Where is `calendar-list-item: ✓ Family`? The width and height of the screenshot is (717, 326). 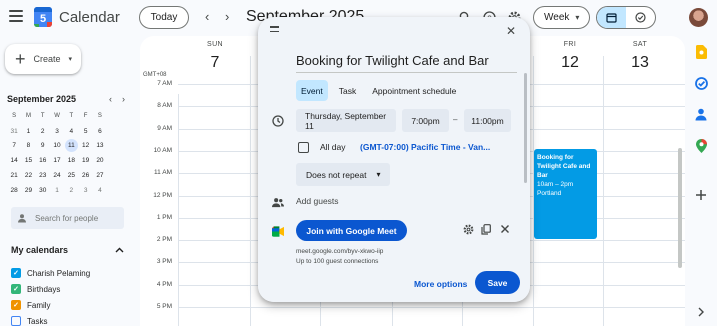
calendar-list-item: ✓ Family is located at coordinates (50, 305).